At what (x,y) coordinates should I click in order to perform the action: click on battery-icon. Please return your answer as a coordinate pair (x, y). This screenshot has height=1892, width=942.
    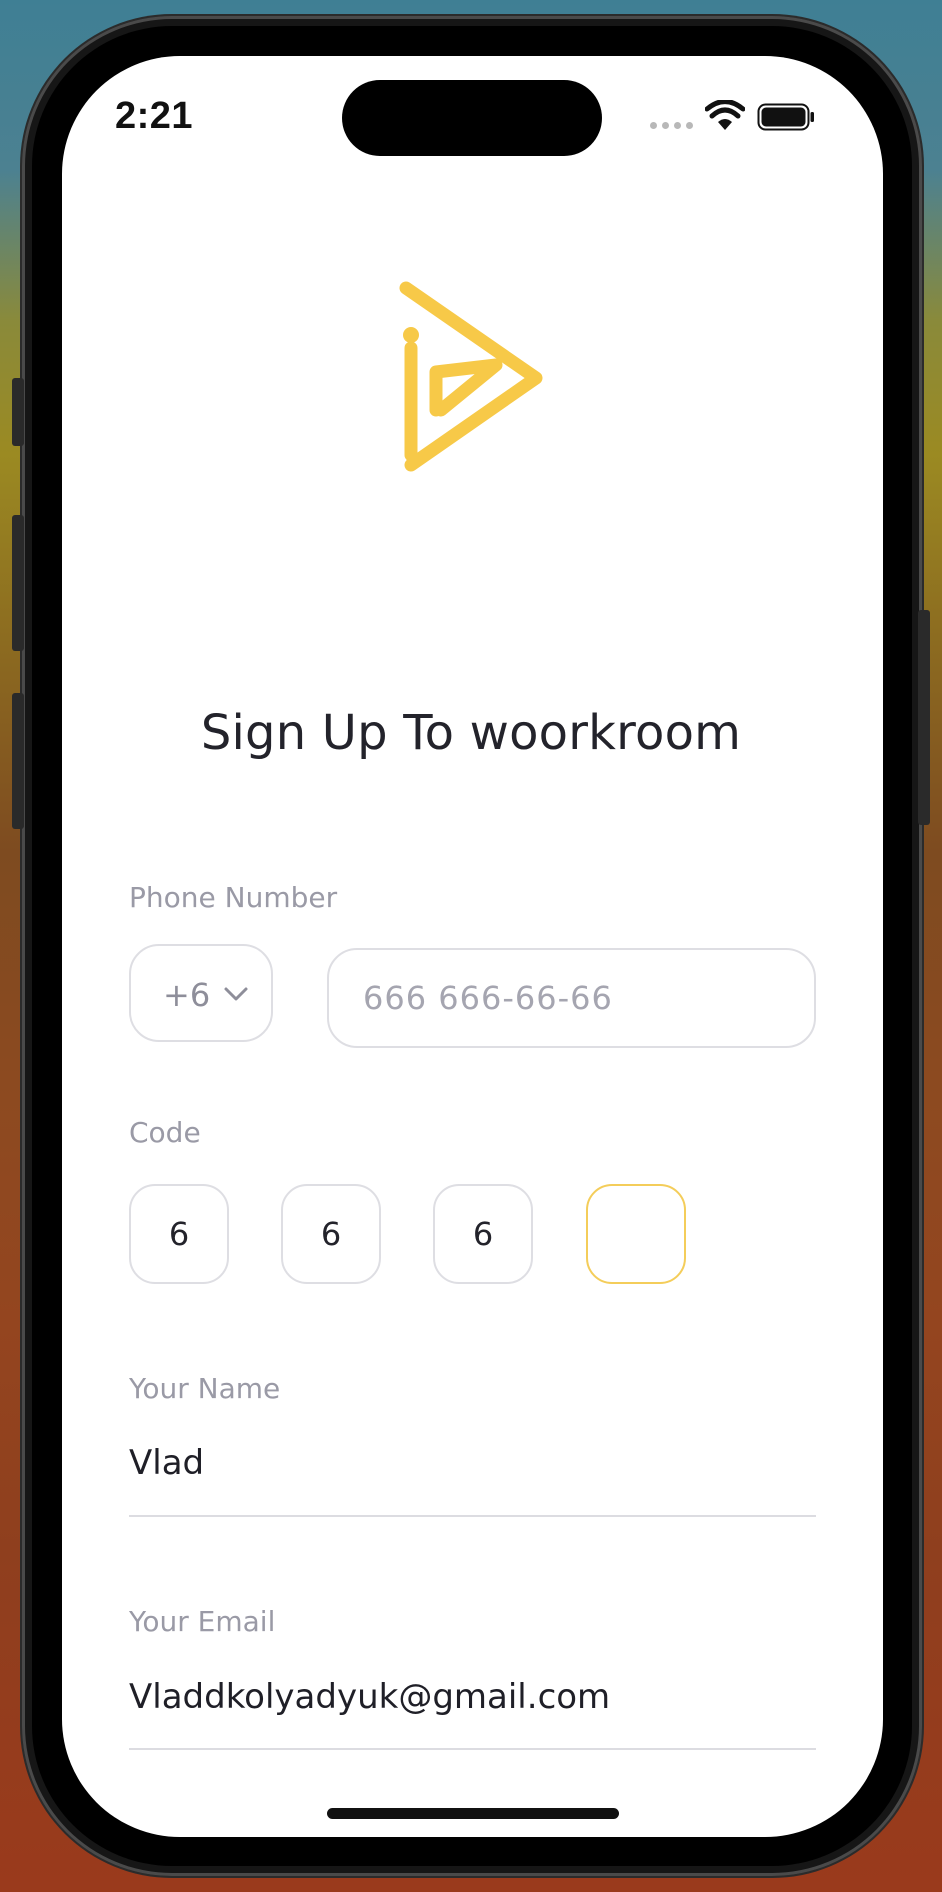
    Looking at the image, I should click on (785, 117).